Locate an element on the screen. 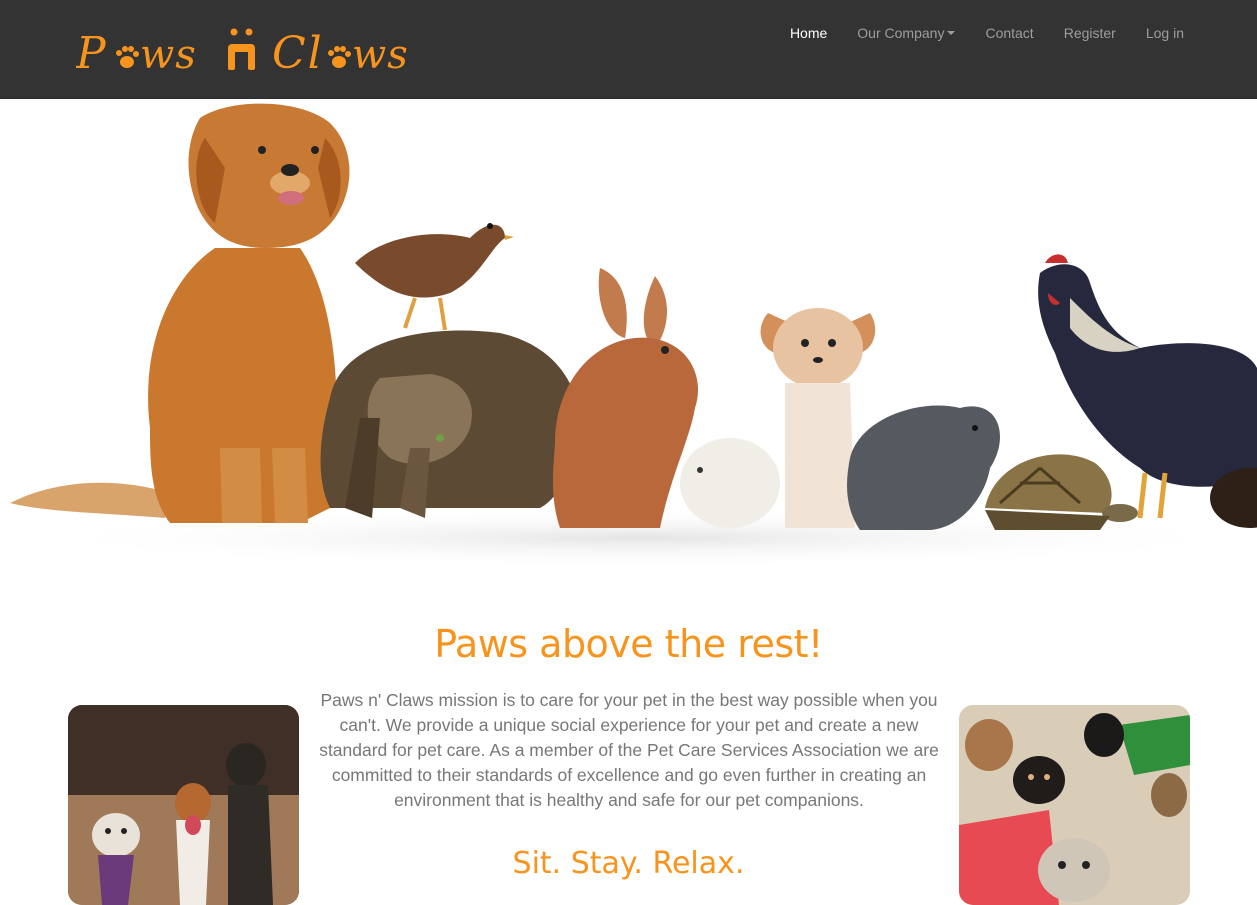  svg-text: Cl is located at coordinates (298, 53).